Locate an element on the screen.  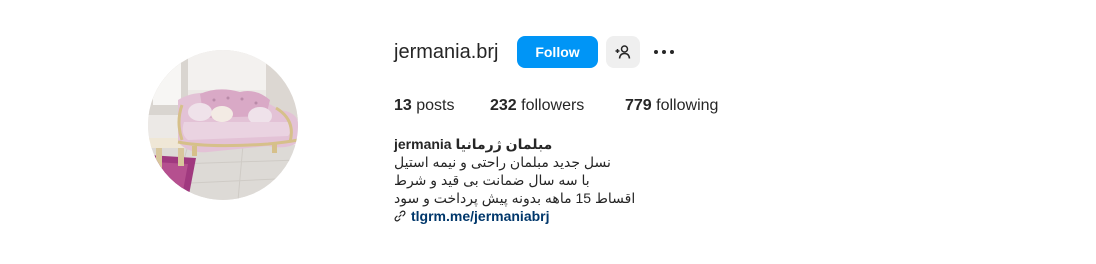
bio-link-text: tlgrm.me/jermaniabrj is located at coordinates (480, 216).